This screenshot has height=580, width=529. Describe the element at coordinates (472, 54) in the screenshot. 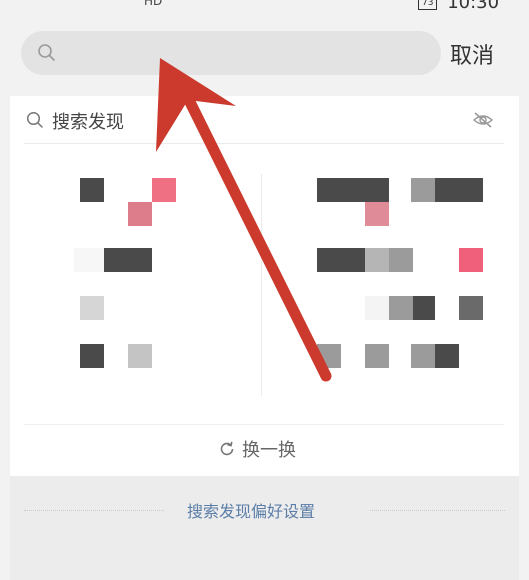

I see `cancel-button: 取消` at that location.